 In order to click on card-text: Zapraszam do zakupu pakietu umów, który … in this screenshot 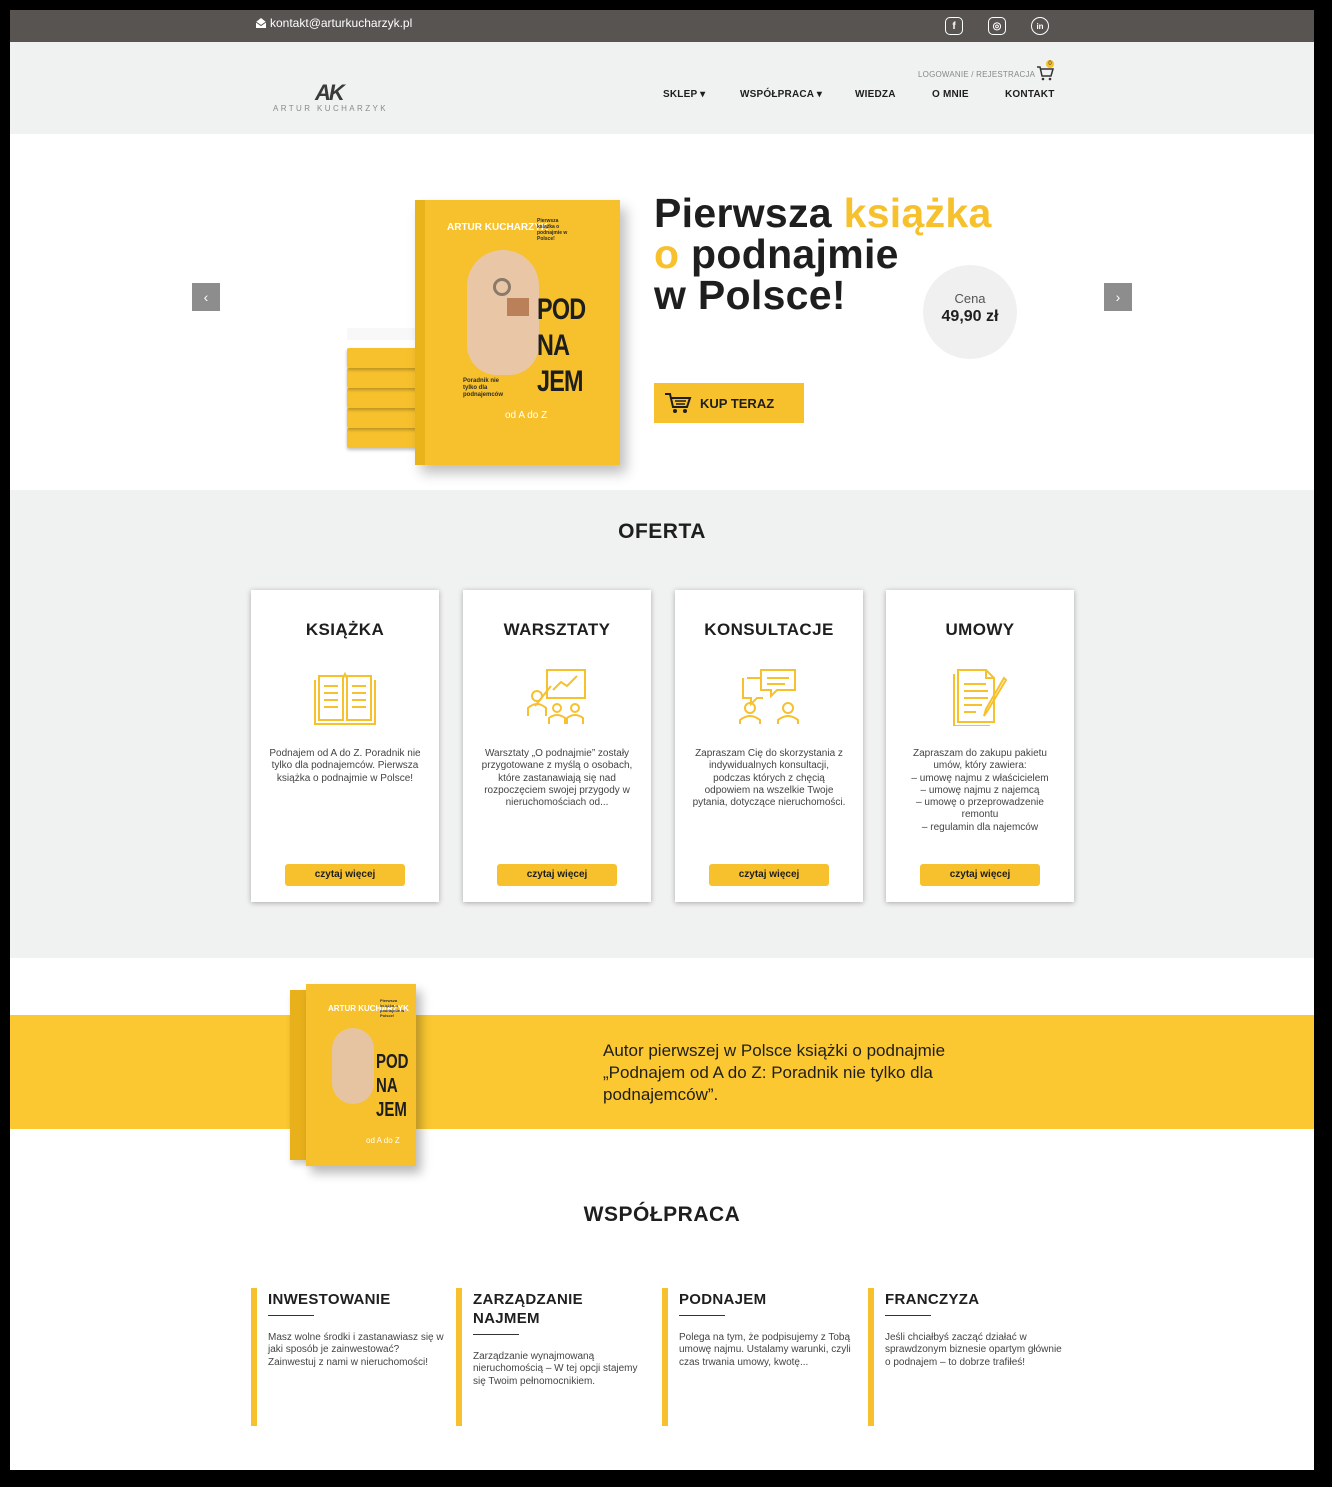, I will do `click(980, 790)`.